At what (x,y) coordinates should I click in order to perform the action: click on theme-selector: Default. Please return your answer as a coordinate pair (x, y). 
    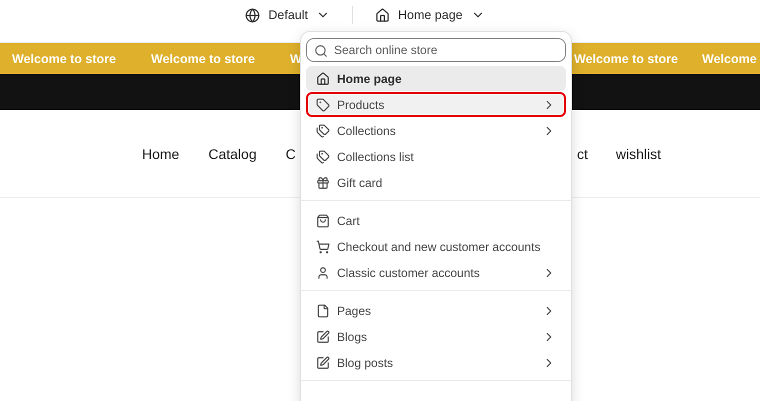
    Looking at the image, I should click on (287, 15).